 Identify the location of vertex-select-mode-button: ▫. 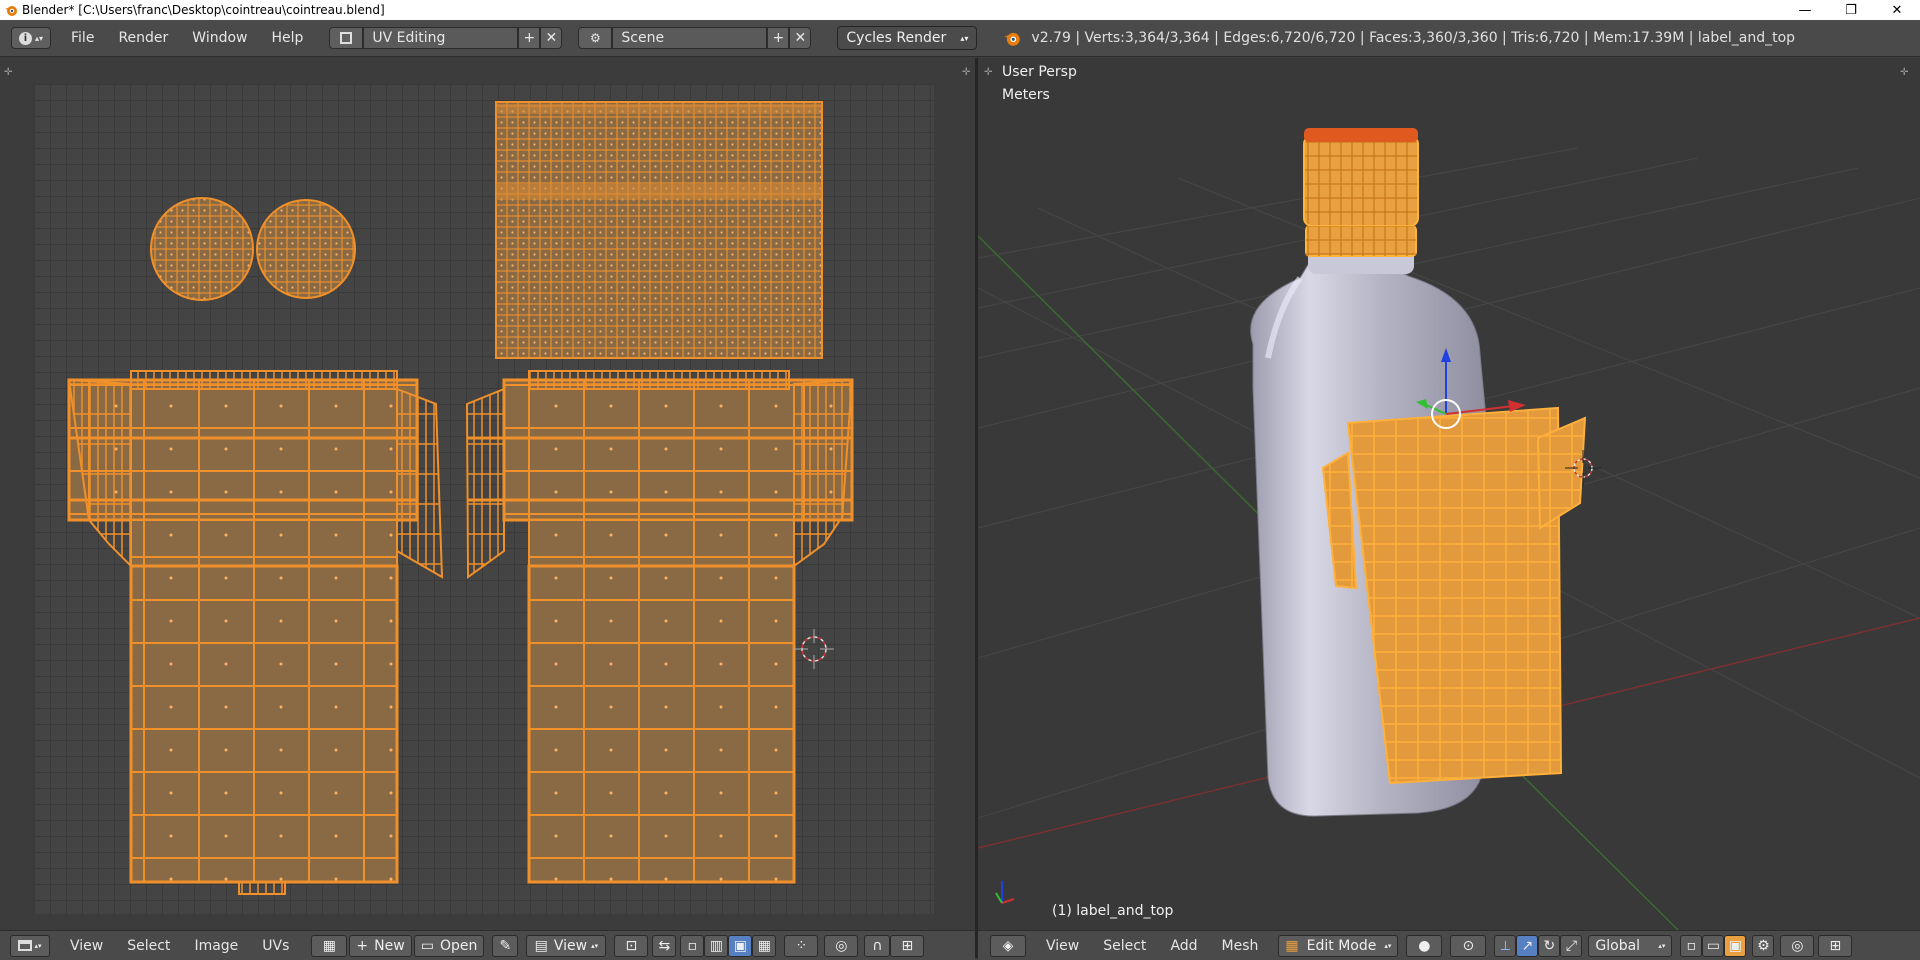
(1691, 945).